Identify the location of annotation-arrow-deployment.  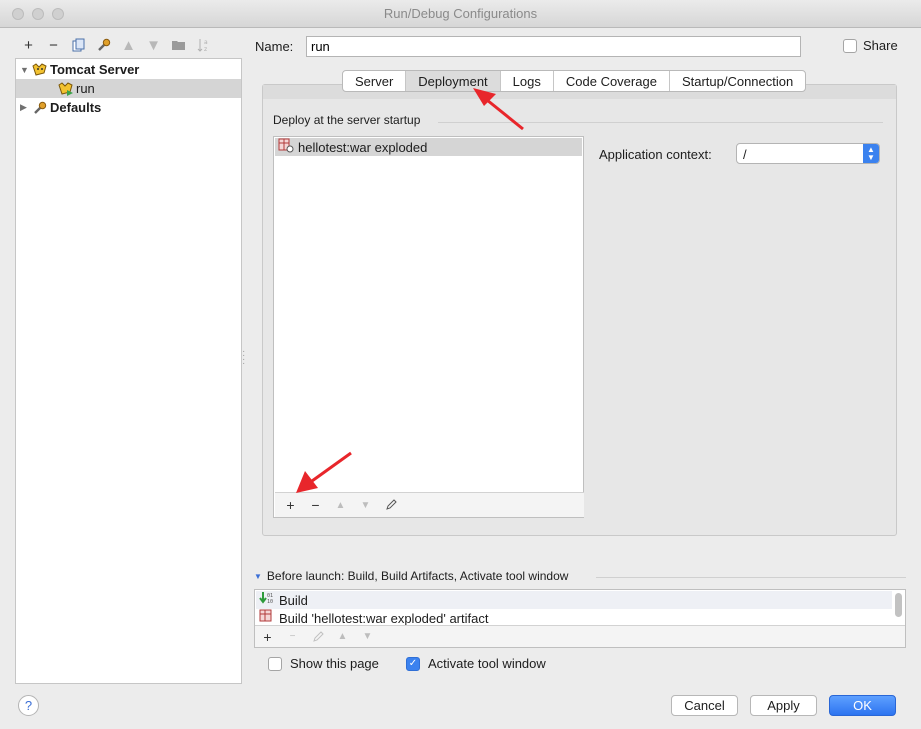
(498, 109).